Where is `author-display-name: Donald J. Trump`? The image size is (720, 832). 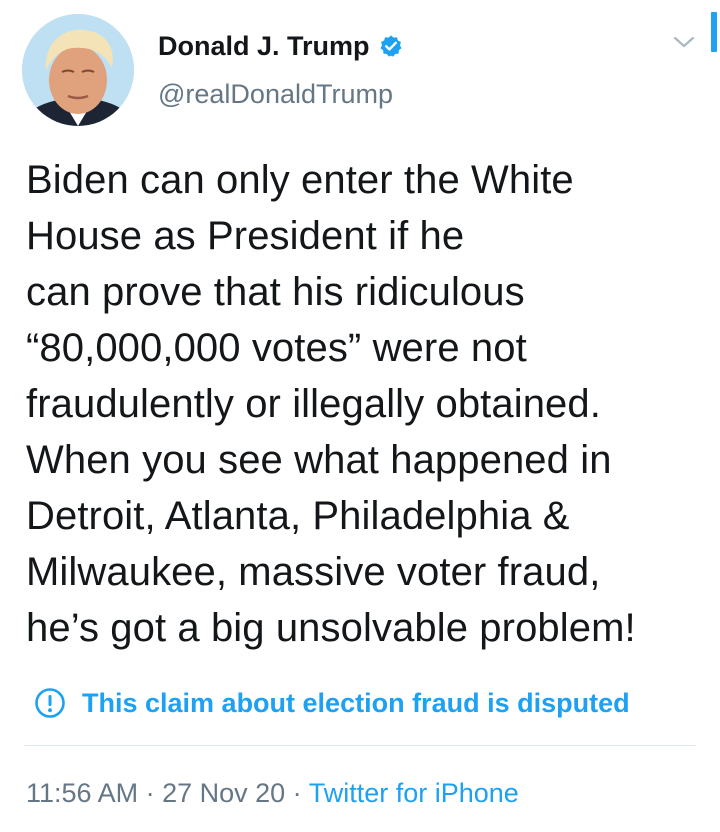
author-display-name: Donald J. Trump is located at coordinates (264, 46).